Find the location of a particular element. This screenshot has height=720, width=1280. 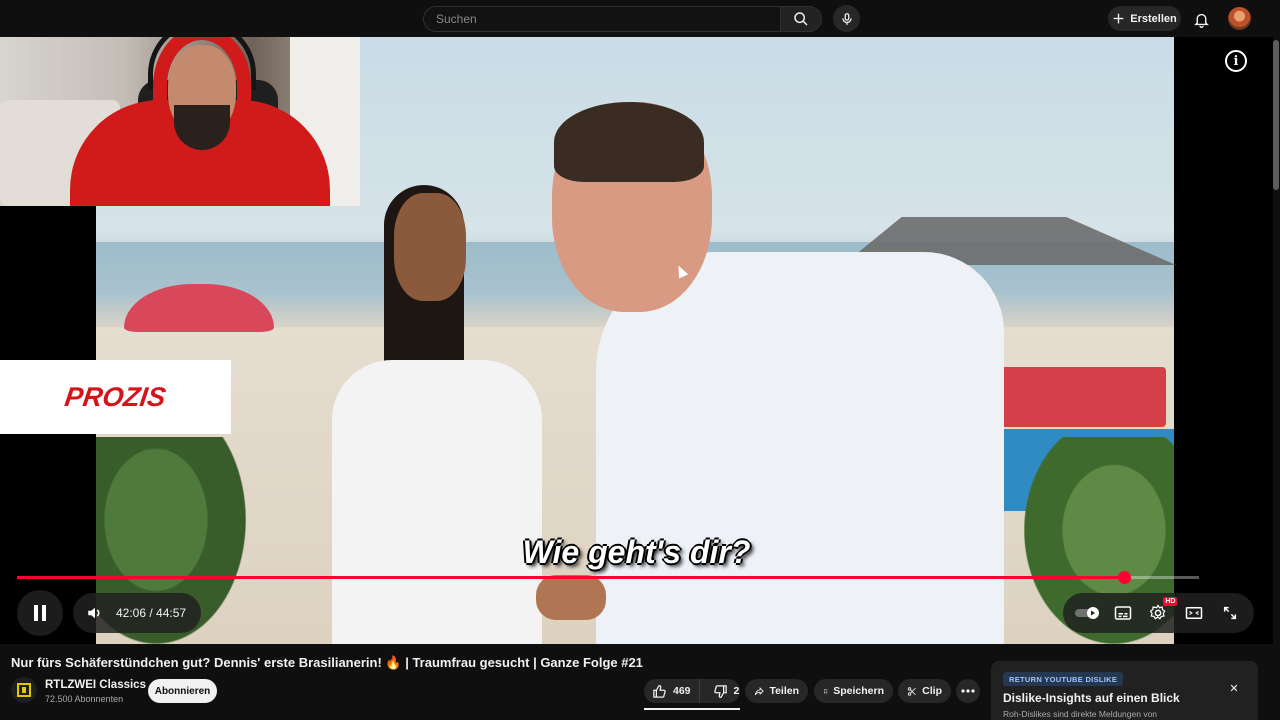

subscriber-count: 72.500 Abonnenten is located at coordinates (84, 699).